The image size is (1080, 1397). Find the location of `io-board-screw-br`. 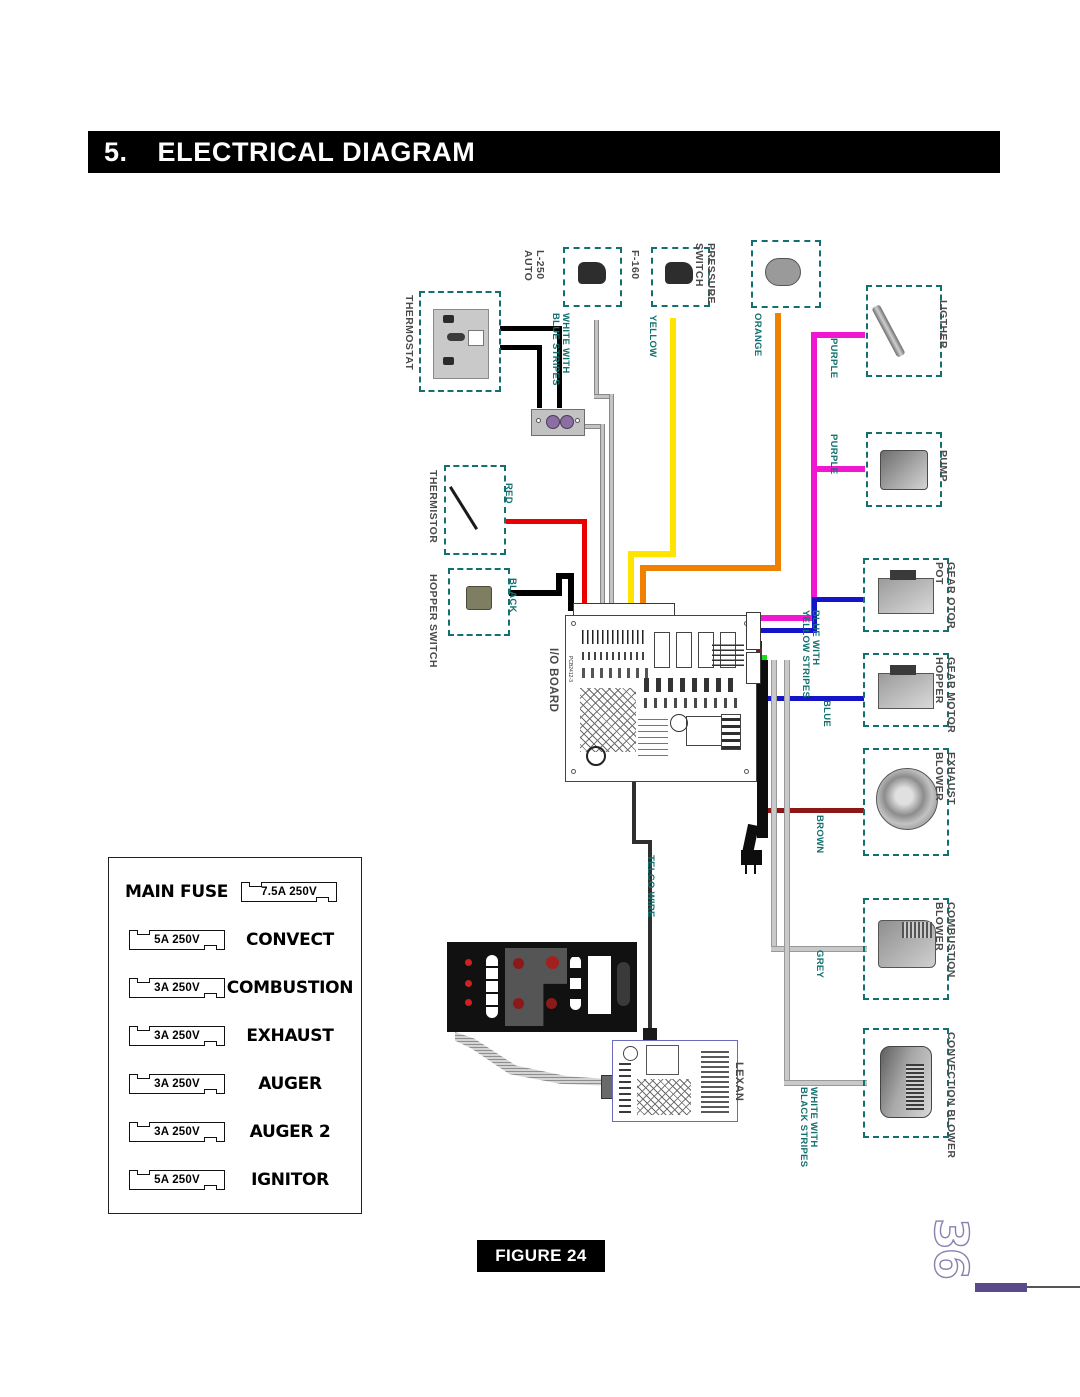

io-board-screw-br is located at coordinates (746, 771).